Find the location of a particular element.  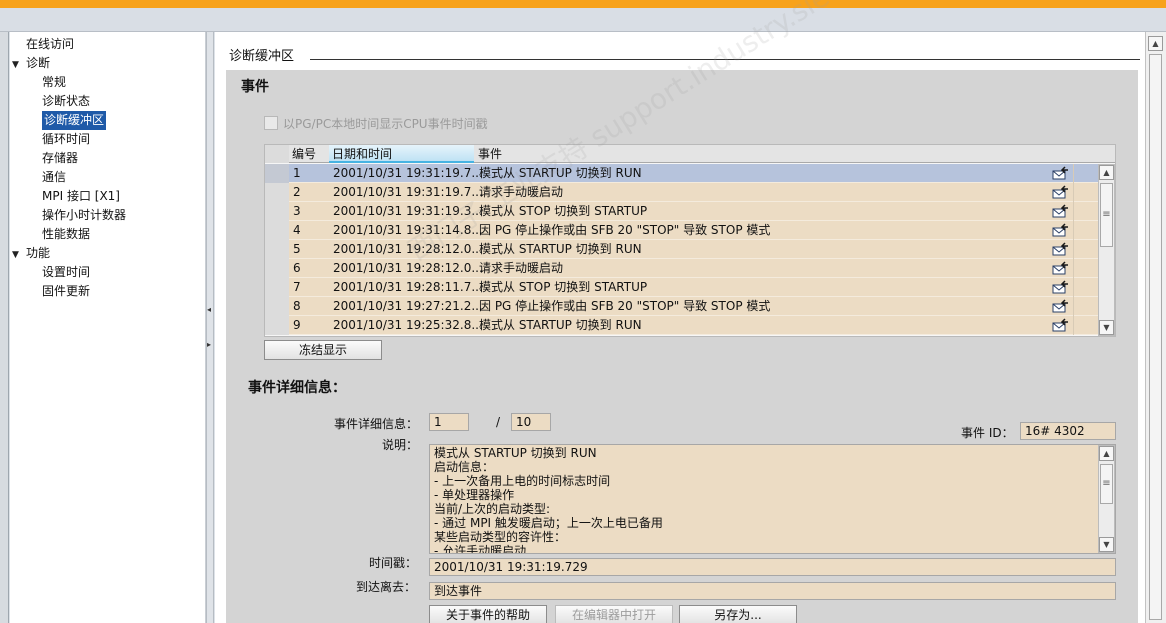

events-heading: 事件 is located at coordinates (255, 87).